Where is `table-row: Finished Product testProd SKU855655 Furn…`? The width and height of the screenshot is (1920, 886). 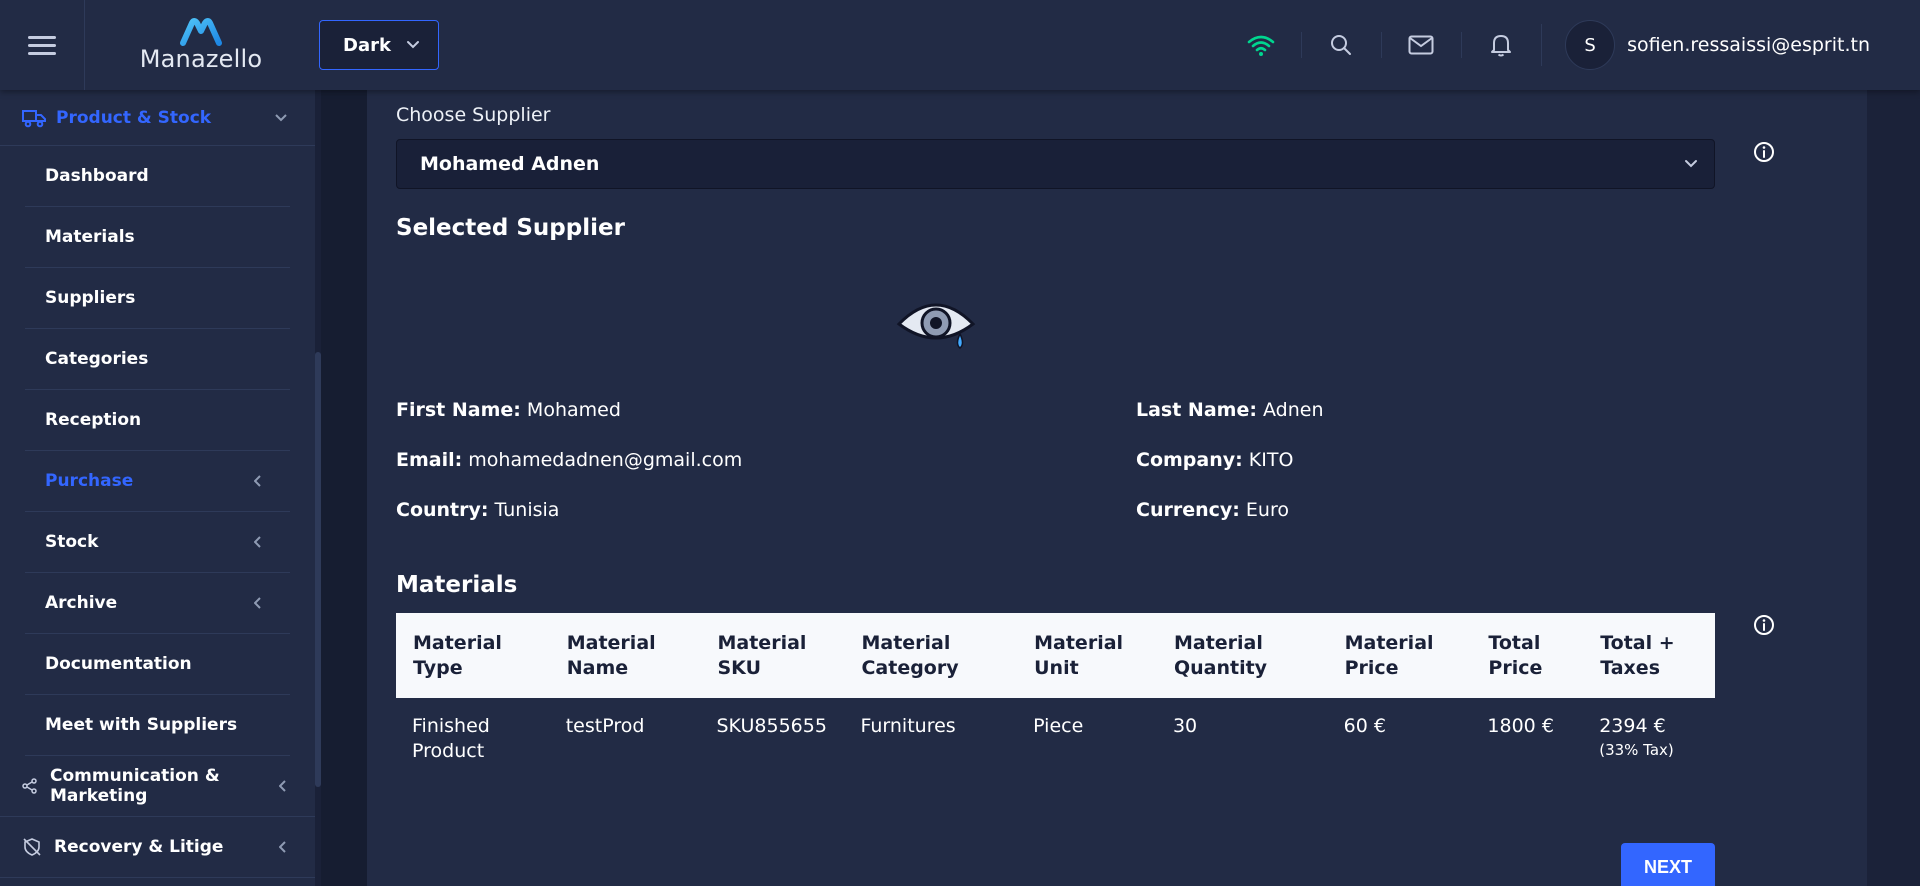 table-row: Finished Product testProd SKU855655 Furn… is located at coordinates (1055, 738).